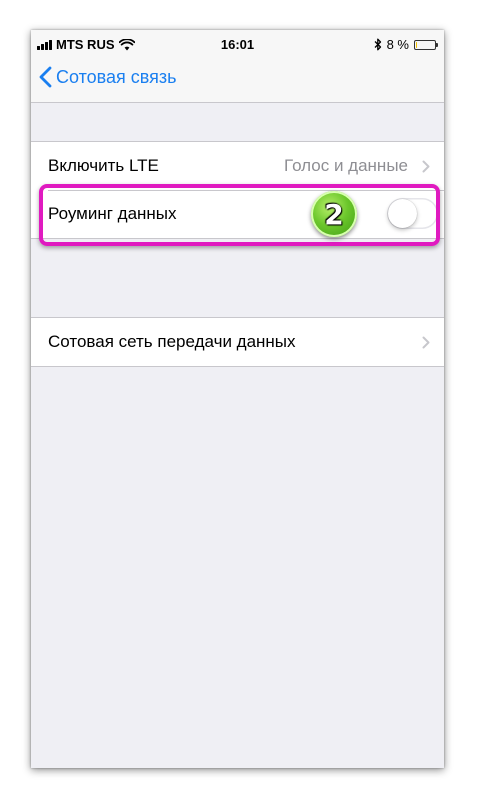 The width and height of the screenshot is (477, 799). I want to click on data-roaming-cell: Роуминг данных, so click(237, 214).